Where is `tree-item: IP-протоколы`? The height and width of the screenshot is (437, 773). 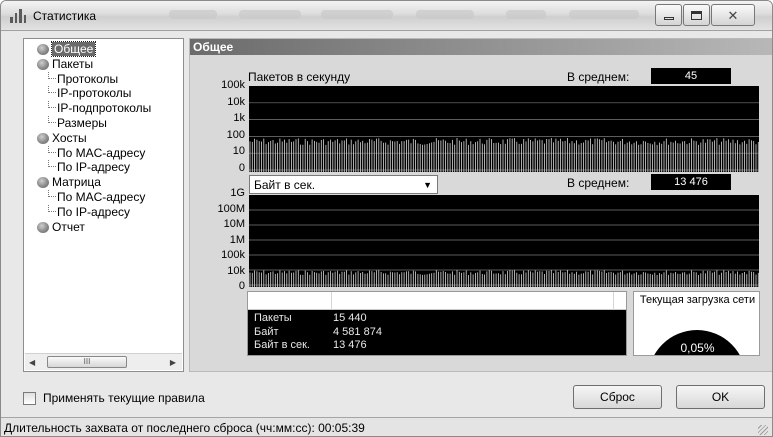 tree-item: IP-протоколы is located at coordinates (103, 93).